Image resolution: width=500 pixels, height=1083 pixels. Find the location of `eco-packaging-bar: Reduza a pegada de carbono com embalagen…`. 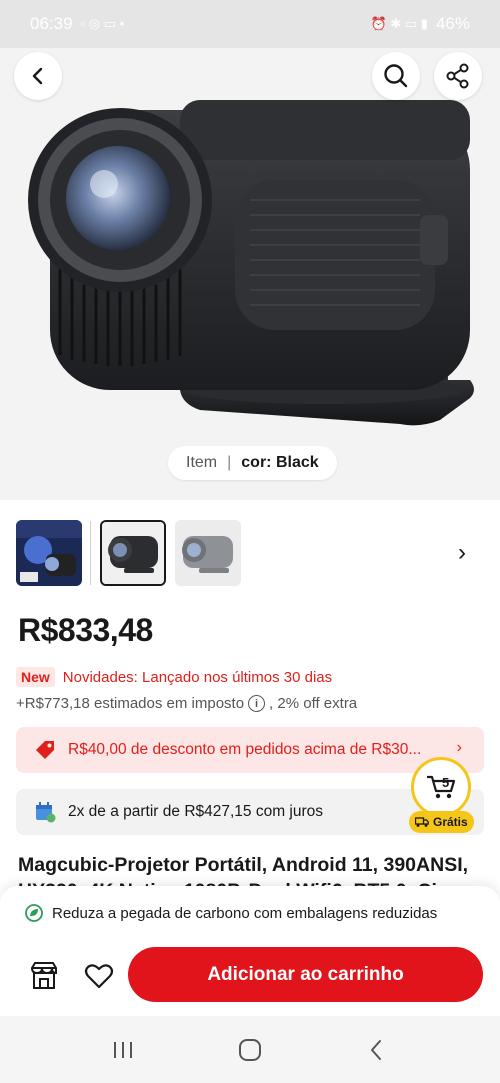

eco-packaging-bar: Reduza a pegada de carbono com embalagen… is located at coordinates (250, 913).